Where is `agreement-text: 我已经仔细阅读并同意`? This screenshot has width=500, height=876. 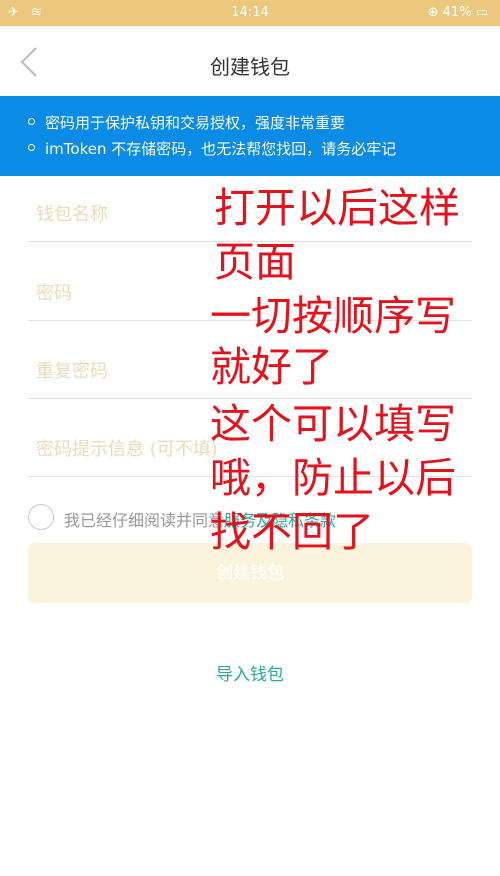 agreement-text: 我已经仔细阅读并同意 is located at coordinates (144, 520).